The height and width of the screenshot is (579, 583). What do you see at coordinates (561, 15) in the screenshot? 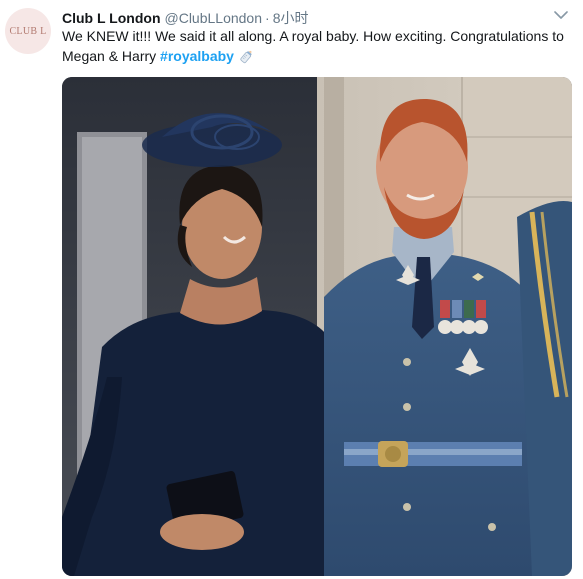
I see `chevron-down-icon` at bounding box center [561, 15].